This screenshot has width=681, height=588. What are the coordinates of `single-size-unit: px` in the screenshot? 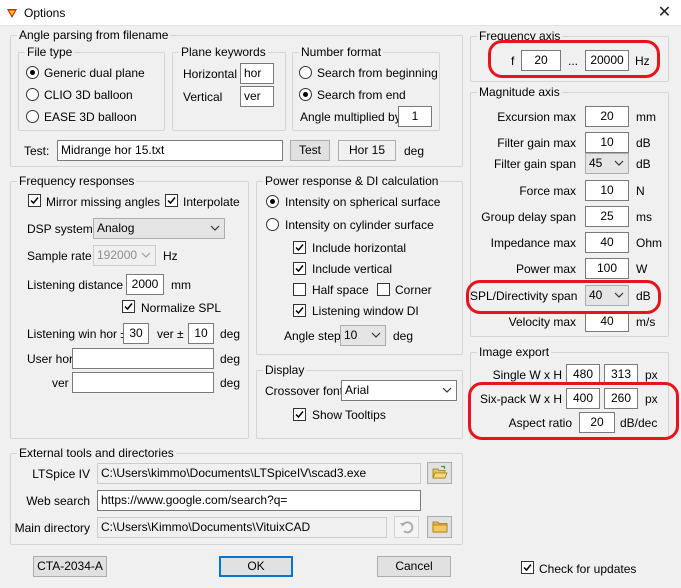 It's located at (651, 375).